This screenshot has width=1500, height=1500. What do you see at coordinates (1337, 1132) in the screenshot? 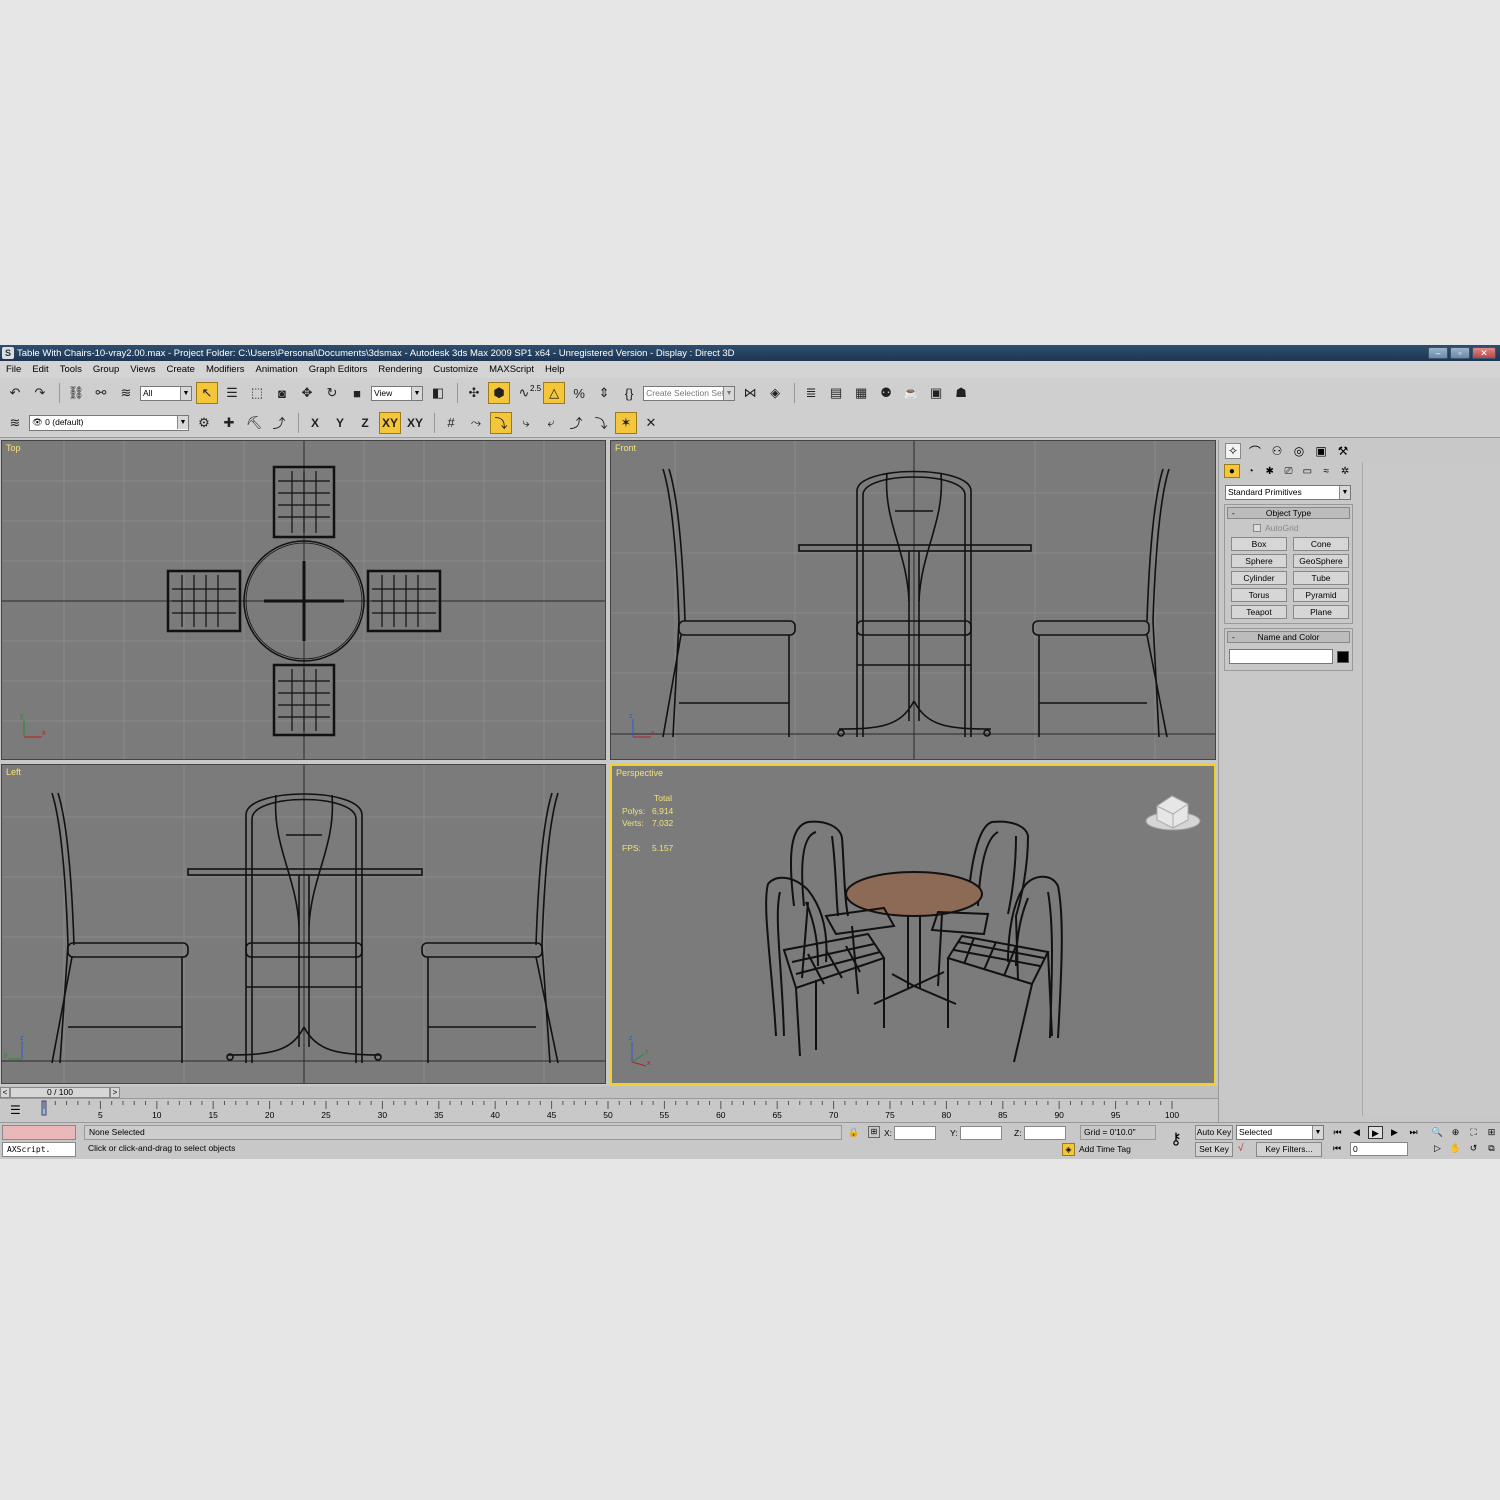
I see `go-to-start-icon: ⏮` at bounding box center [1337, 1132].